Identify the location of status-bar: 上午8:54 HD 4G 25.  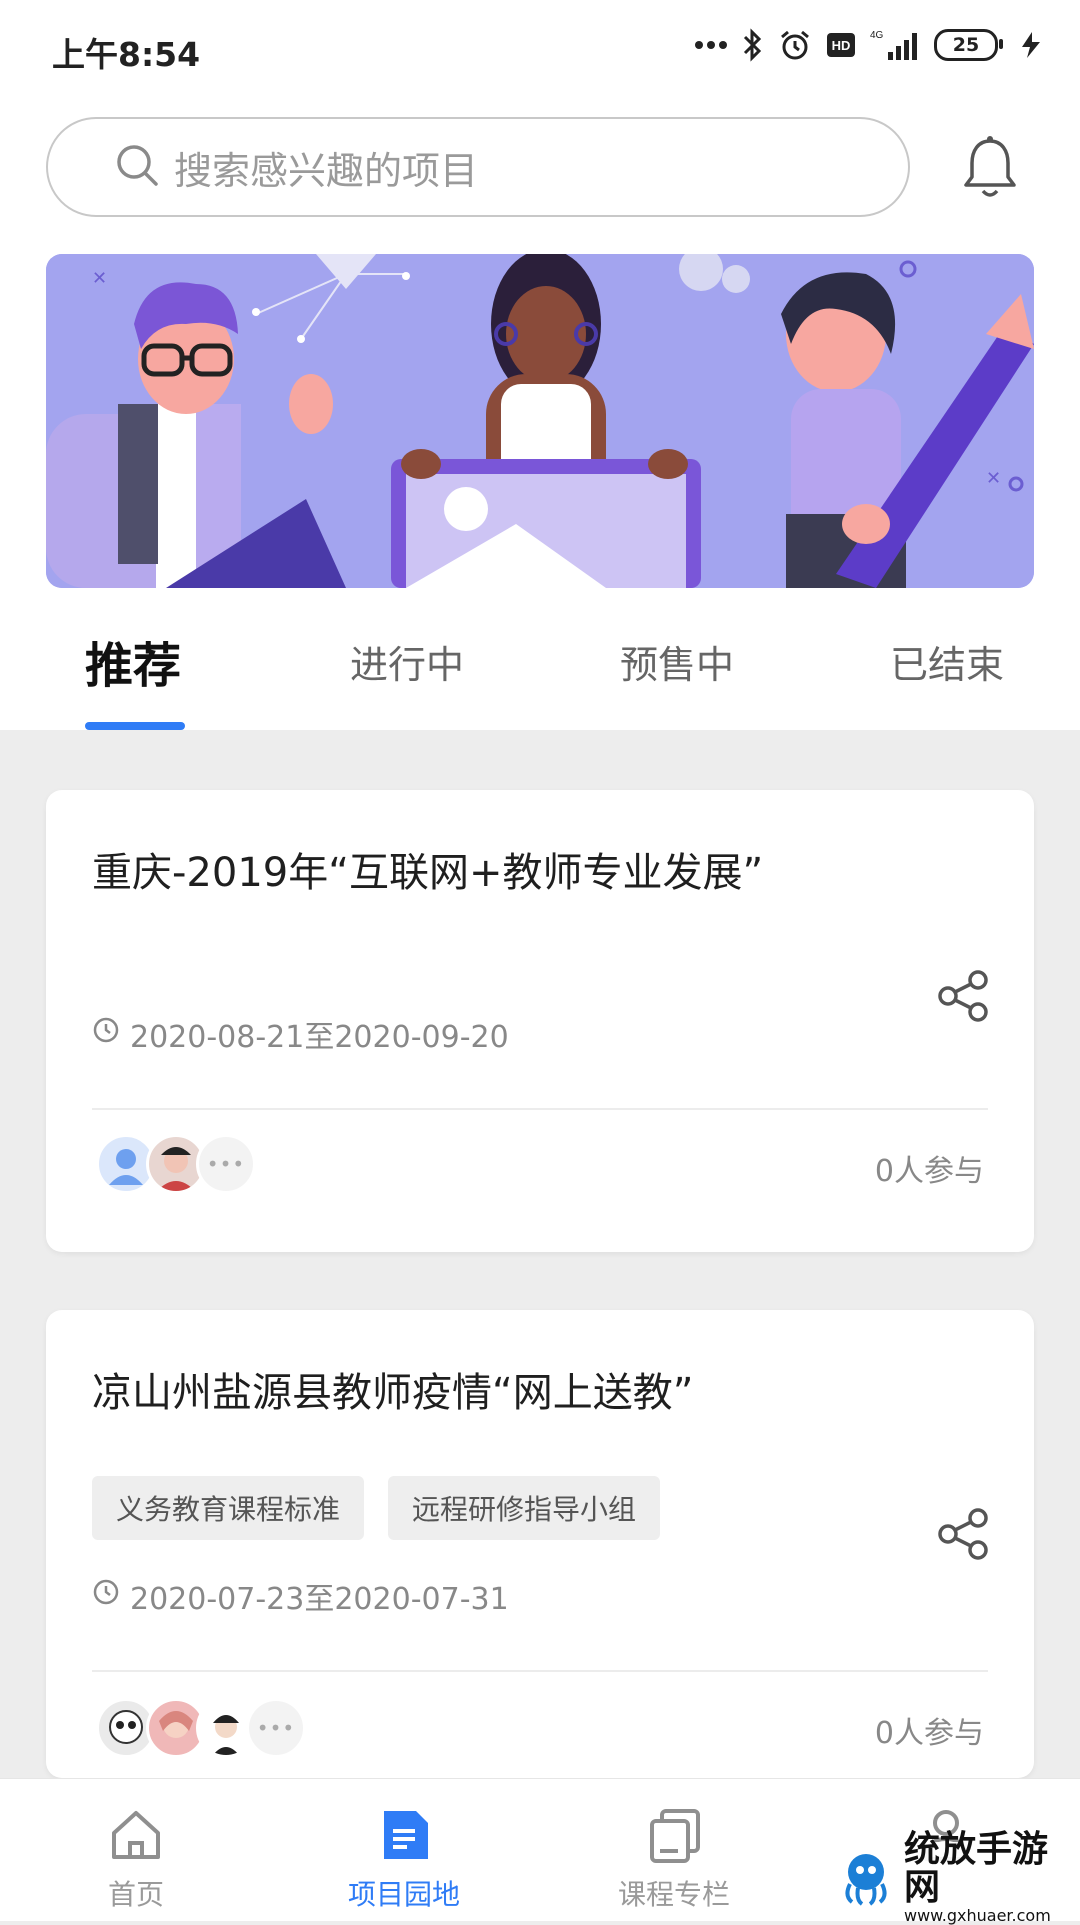
(540, 50).